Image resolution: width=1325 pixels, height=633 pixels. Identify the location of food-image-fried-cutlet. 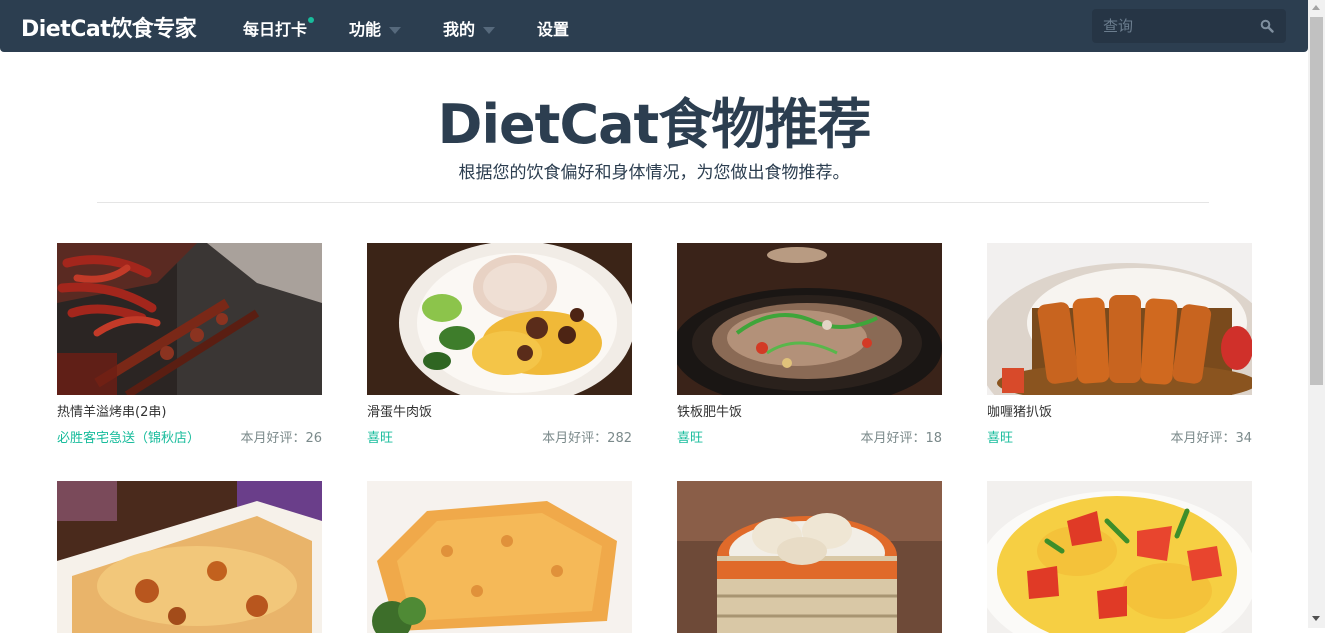
(499, 557).